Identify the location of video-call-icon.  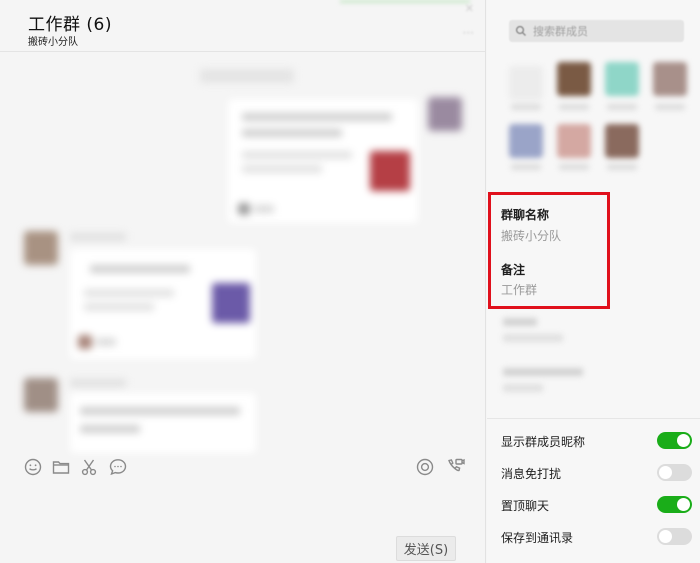
(455, 467).